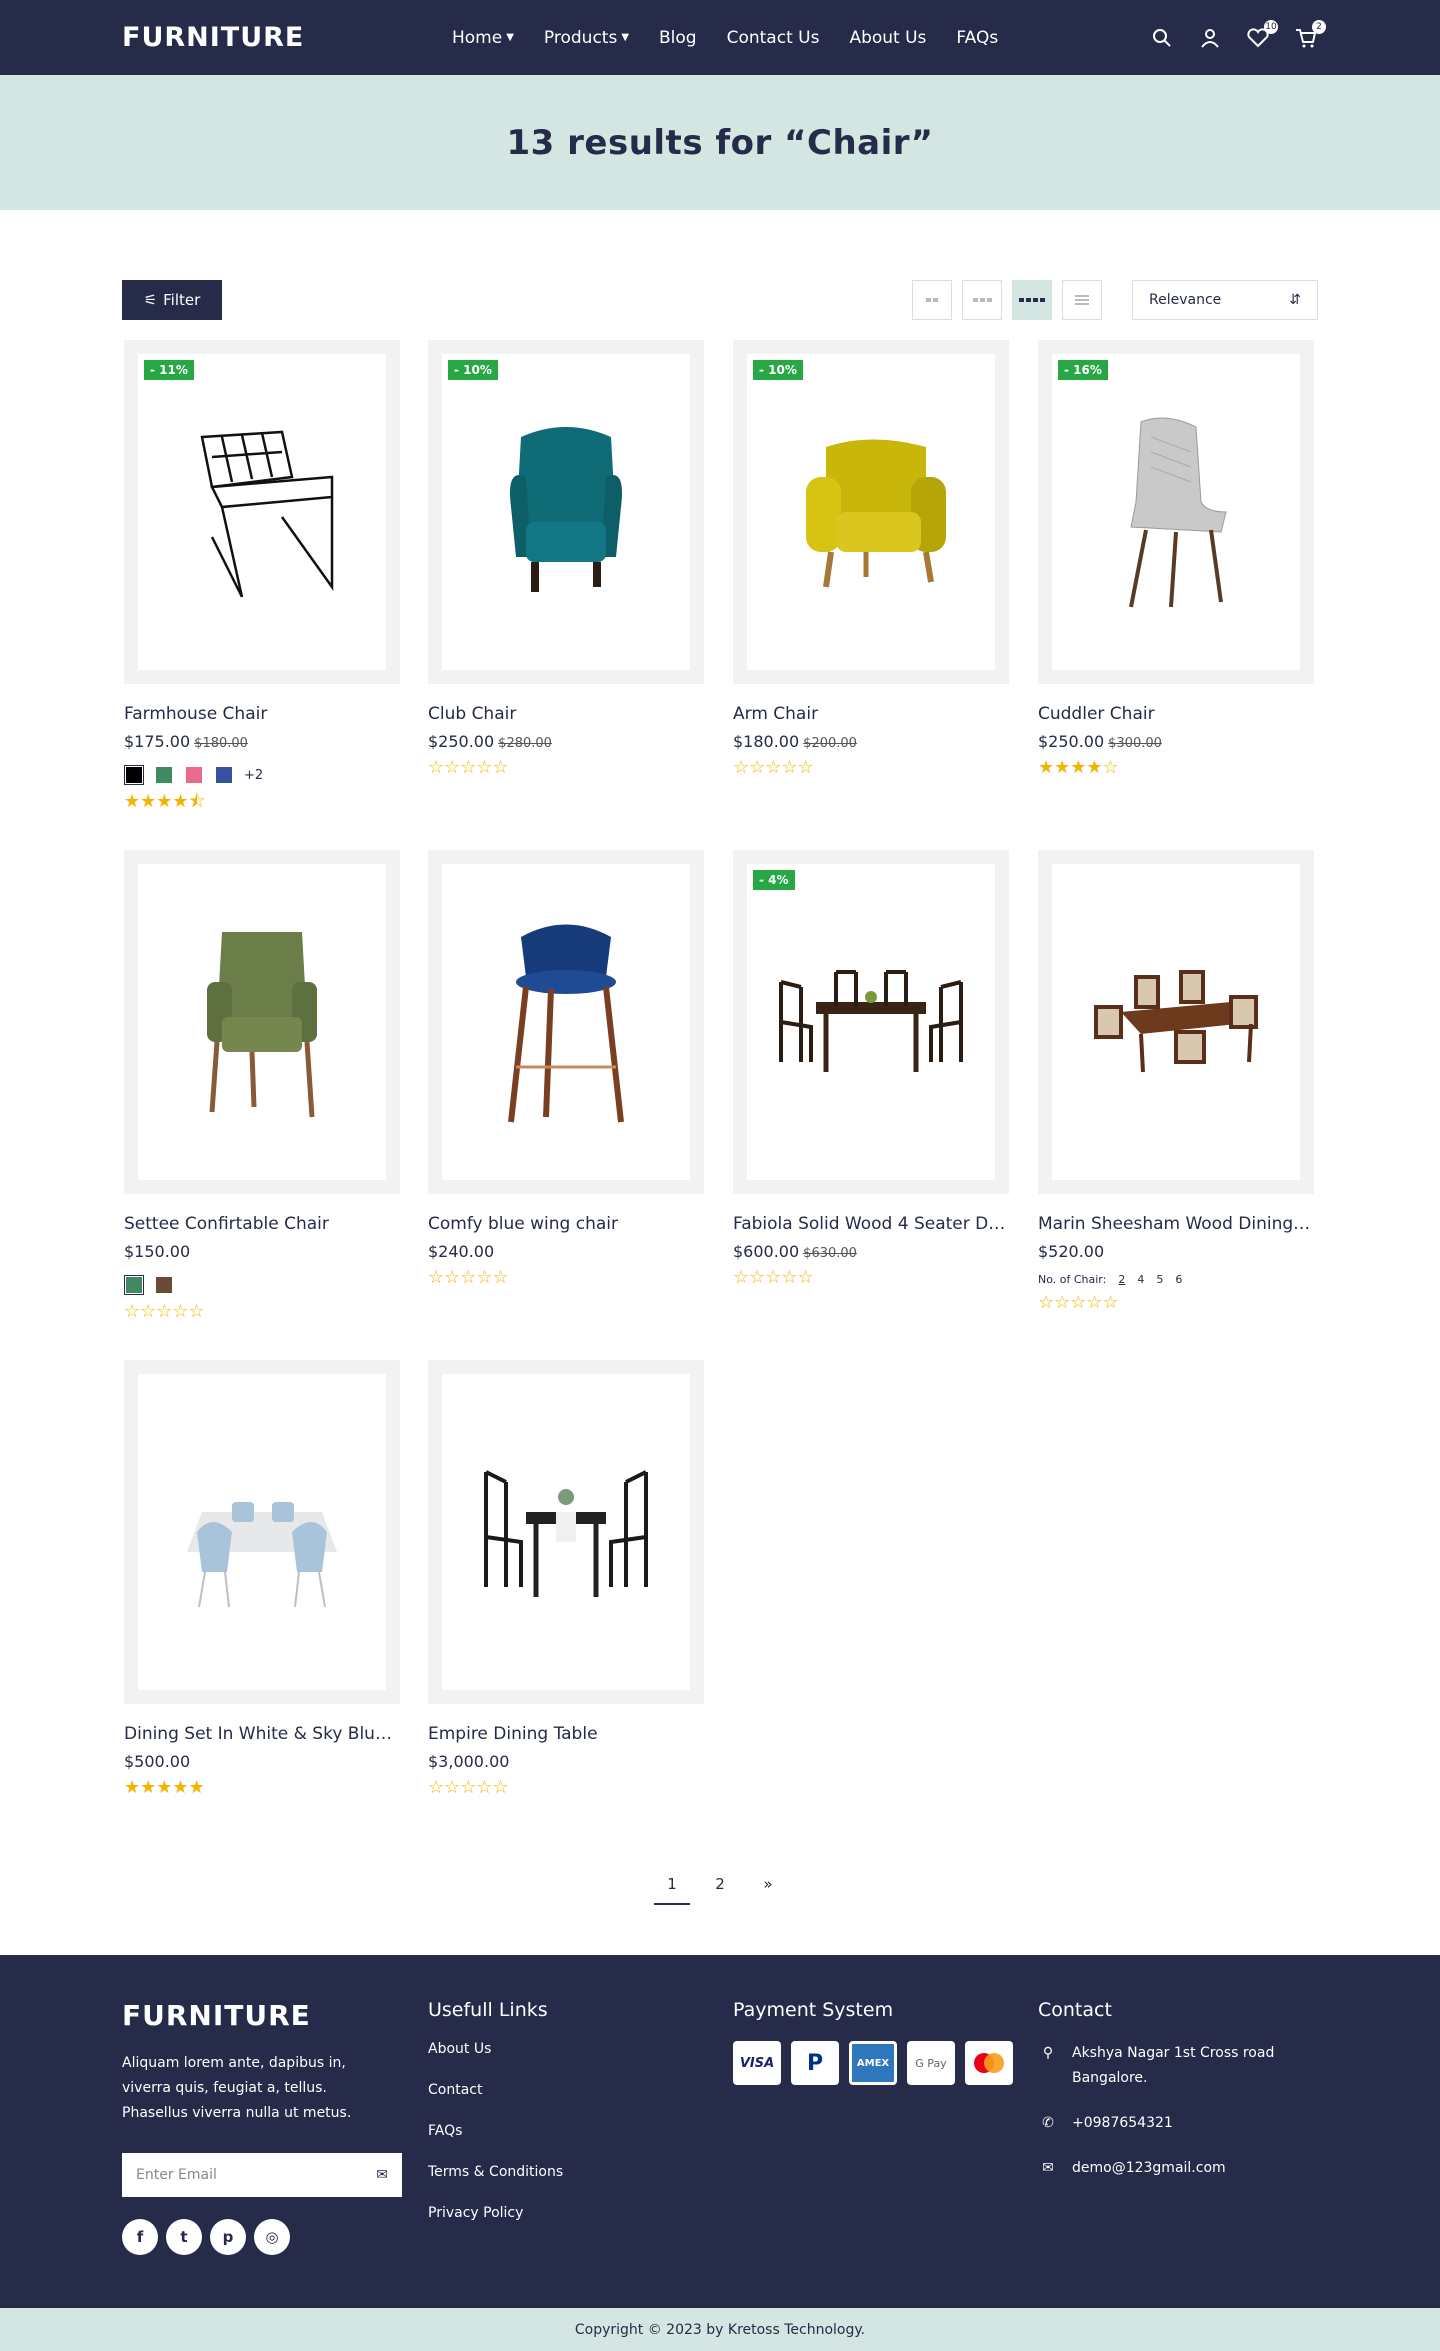 The image size is (1440, 2351). Describe the element at coordinates (773, 38) in the screenshot. I see `nav-contact: Contact Us` at that location.